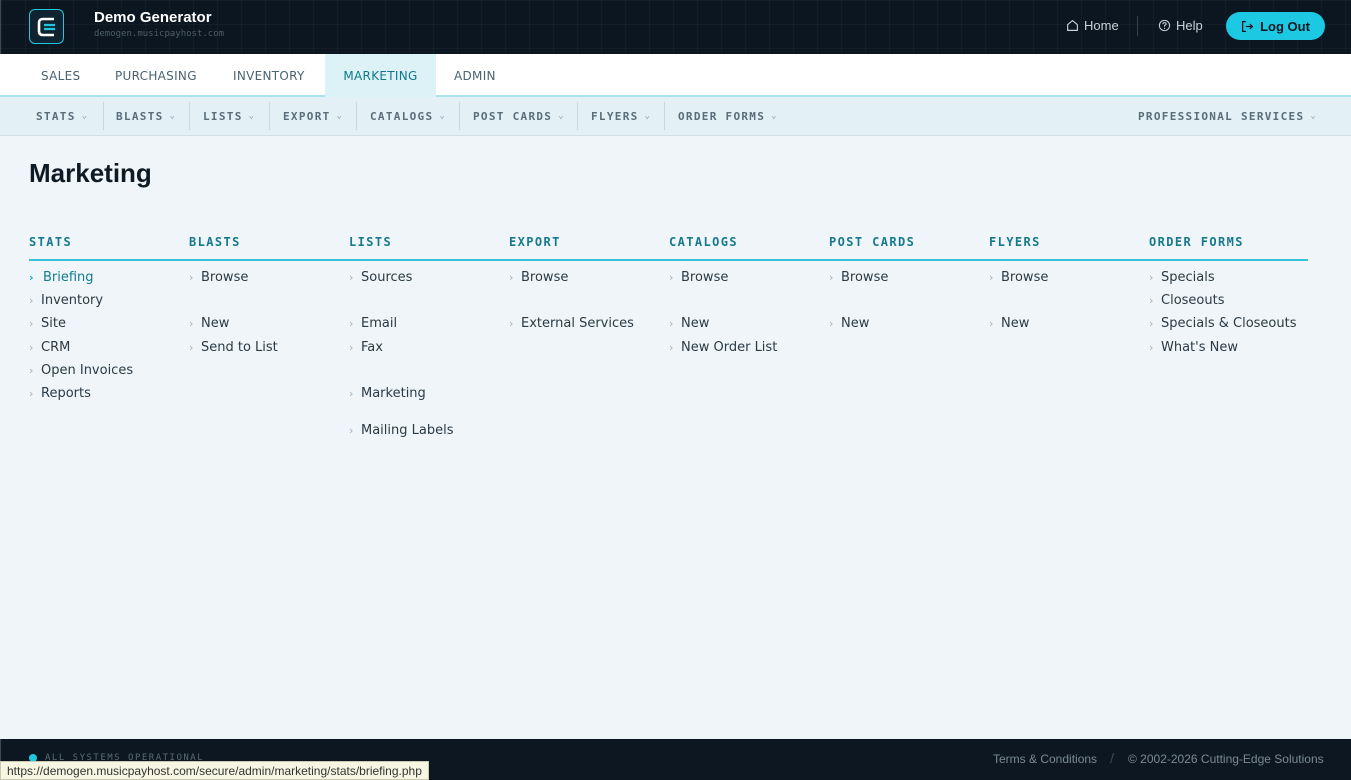  Describe the element at coordinates (380, 75) in the screenshot. I see `tab-marketing: MARKETING` at that location.